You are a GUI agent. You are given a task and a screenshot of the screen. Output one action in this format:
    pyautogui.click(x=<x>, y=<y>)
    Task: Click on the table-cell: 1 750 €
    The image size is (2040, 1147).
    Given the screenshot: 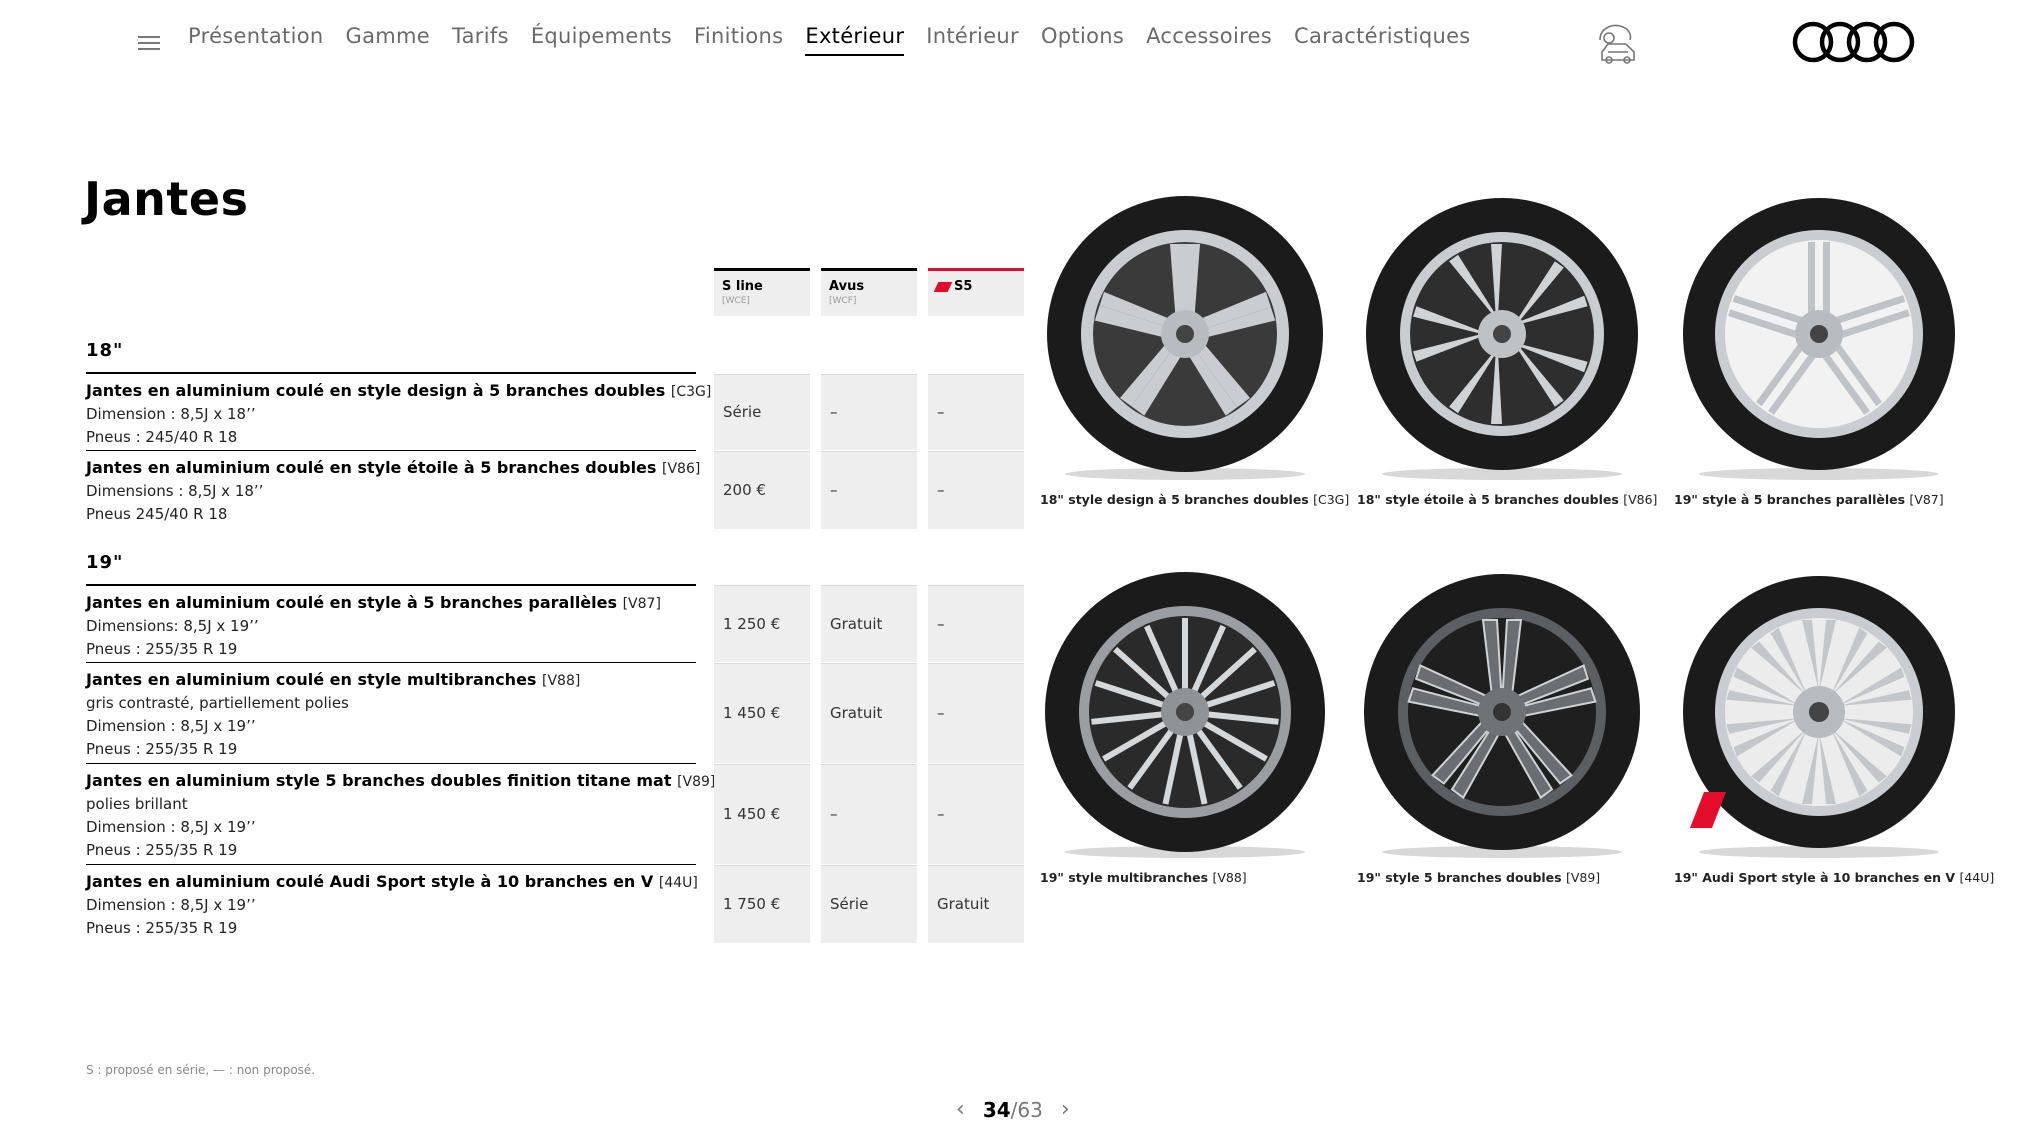 What is the action you would take?
    pyautogui.click(x=762, y=904)
    